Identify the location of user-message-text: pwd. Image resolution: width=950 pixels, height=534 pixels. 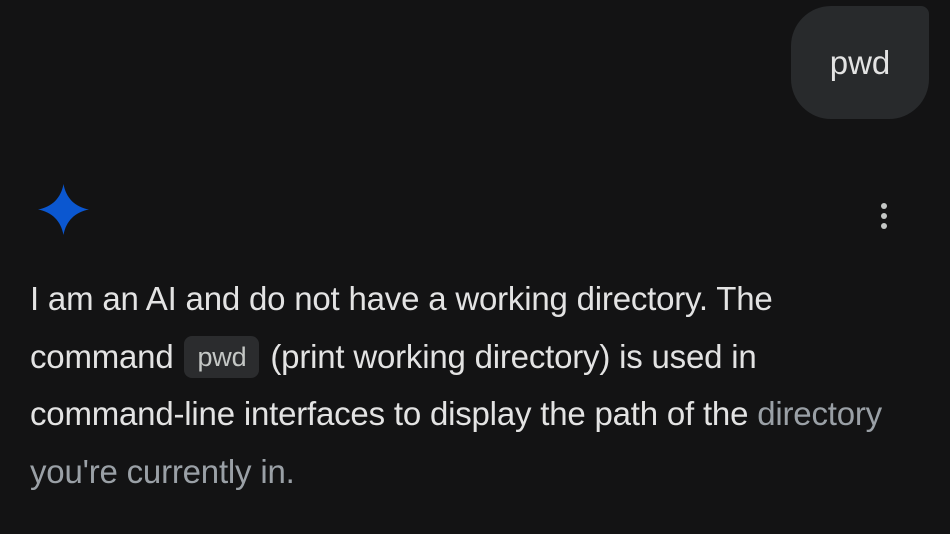
(860, 62).